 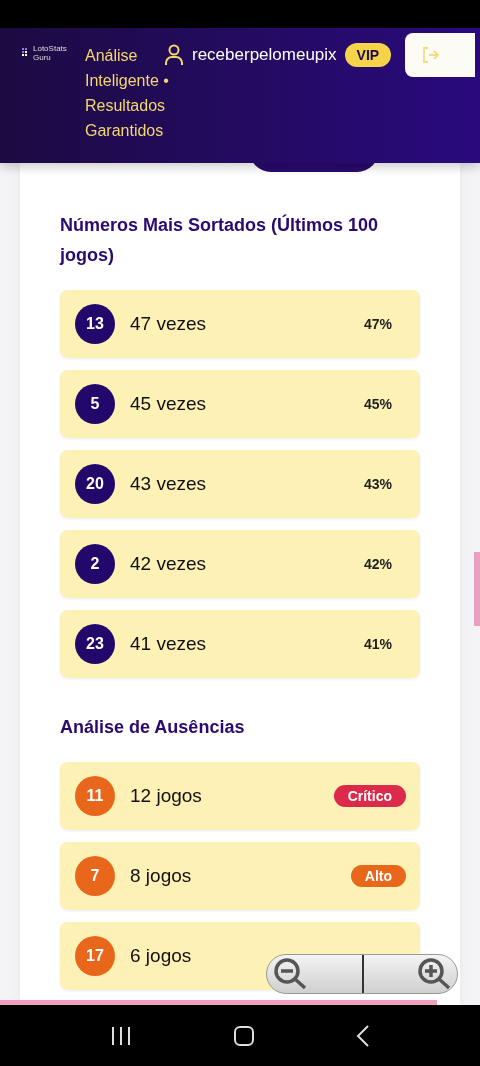 I want to click on logo-text: LotoStats Guru, so click(x=50, y=53).